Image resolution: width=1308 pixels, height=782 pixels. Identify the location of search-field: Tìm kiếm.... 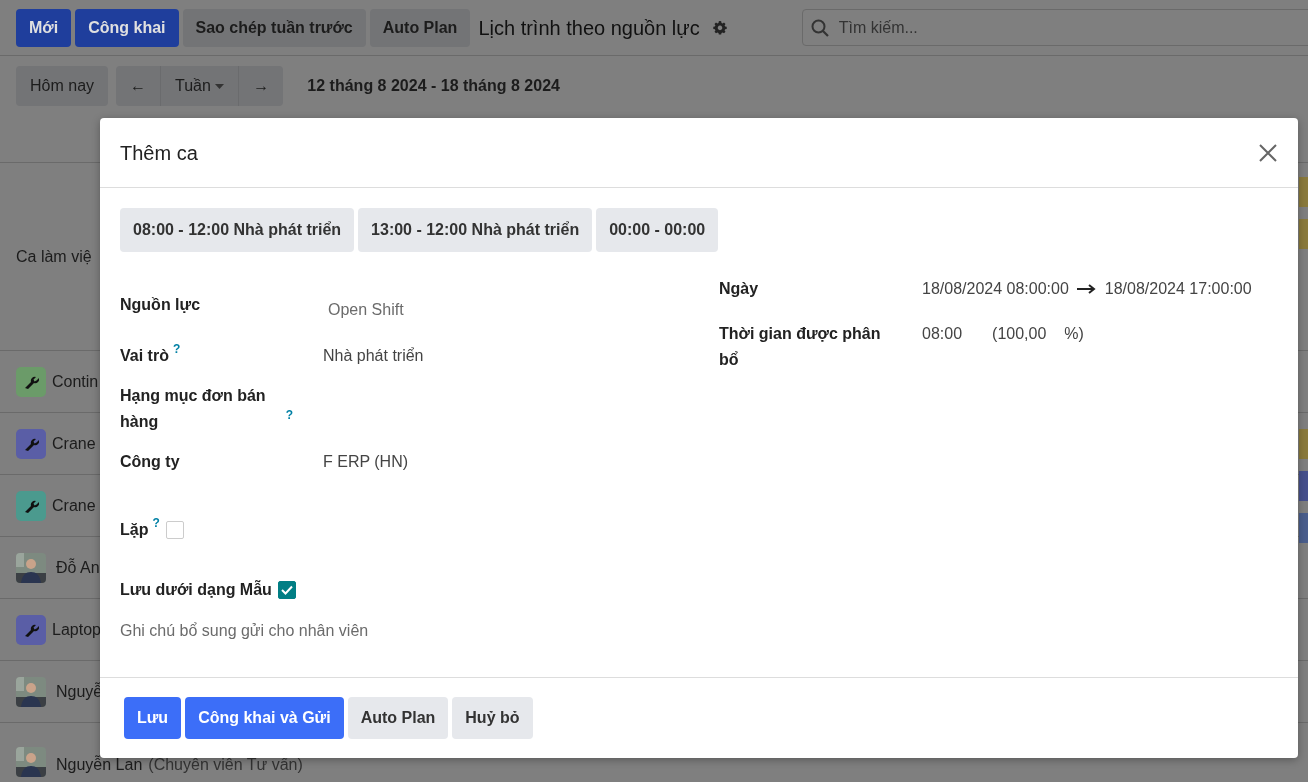
(1054, 27).